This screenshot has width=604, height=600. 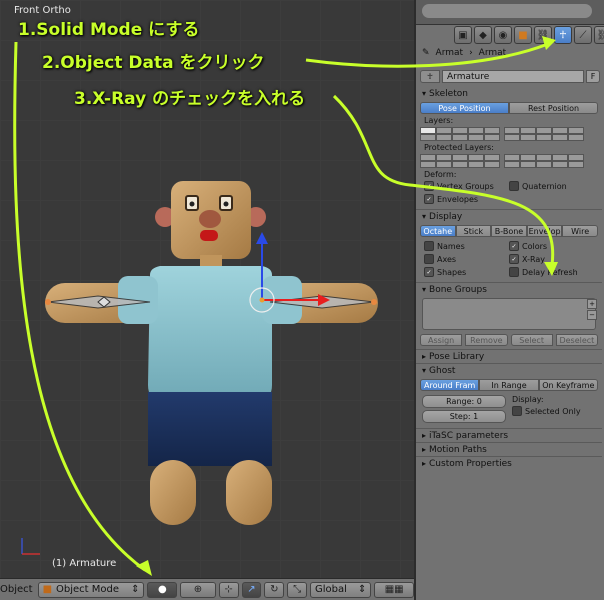 I want to click on octahedral-button: Octahe, so click(x=438, y=231).